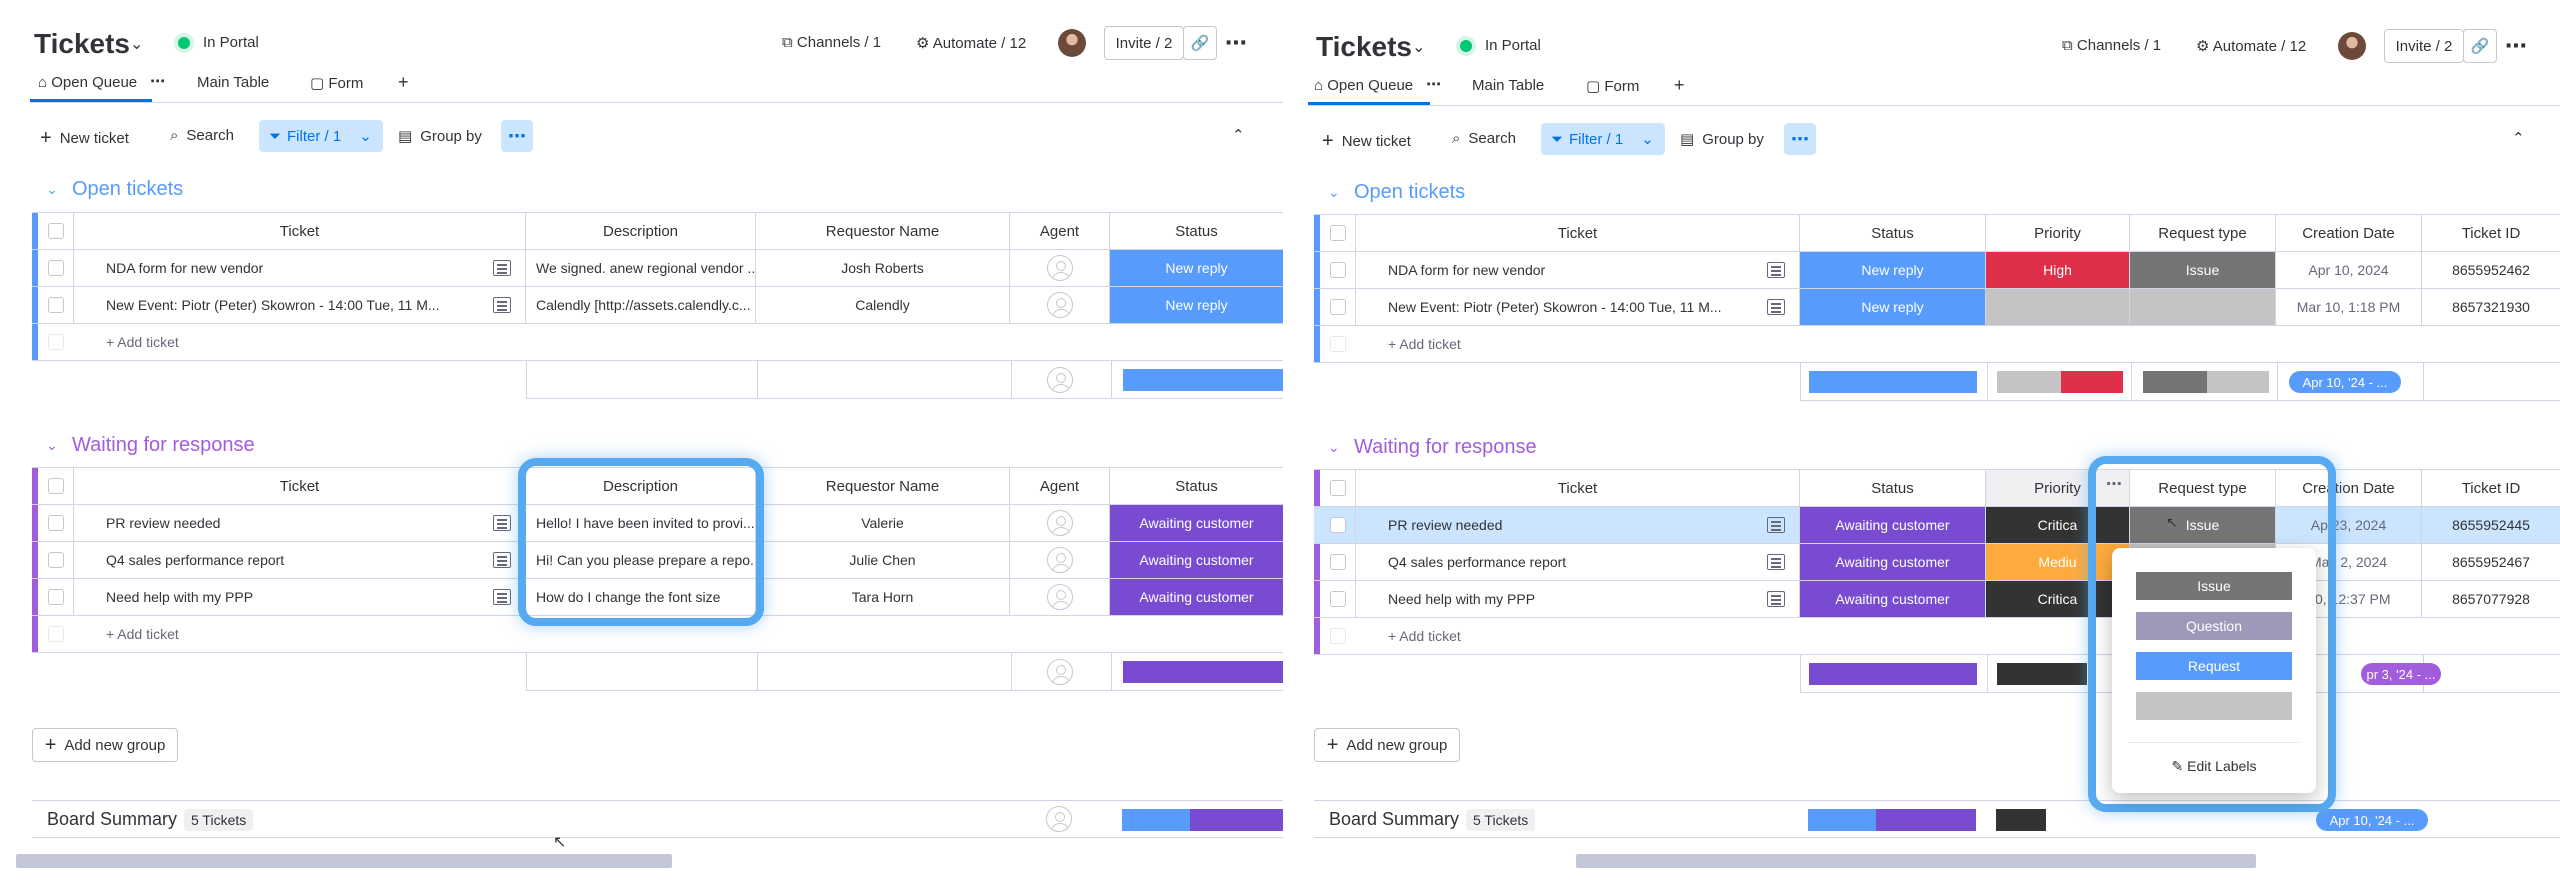 The image size is (2560, 884). What do you see at coordinates (1578, 525) in the screenshot?
I see `ticket-name: PR review needed` at bounding box center [1578, 525].